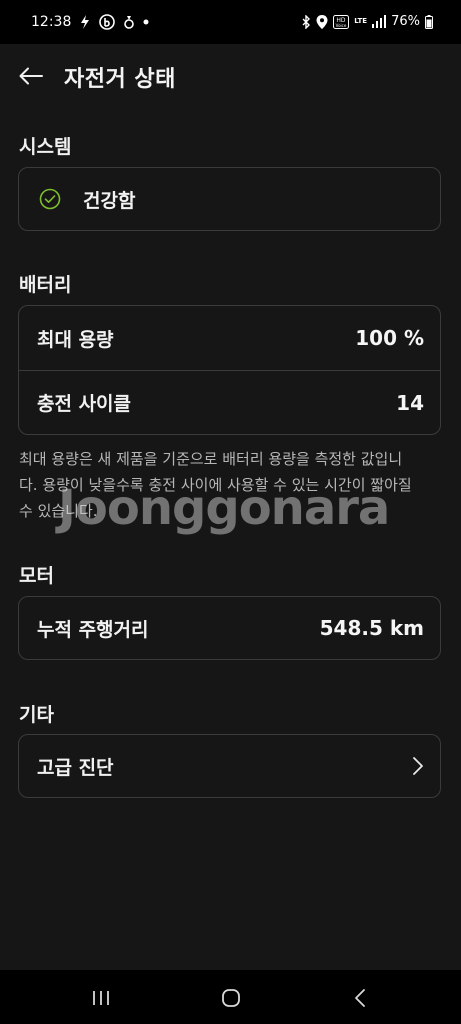 The width and height of the screenshot is (461, 1024). I want to click on system-navigation-bar, so click(230, 997).